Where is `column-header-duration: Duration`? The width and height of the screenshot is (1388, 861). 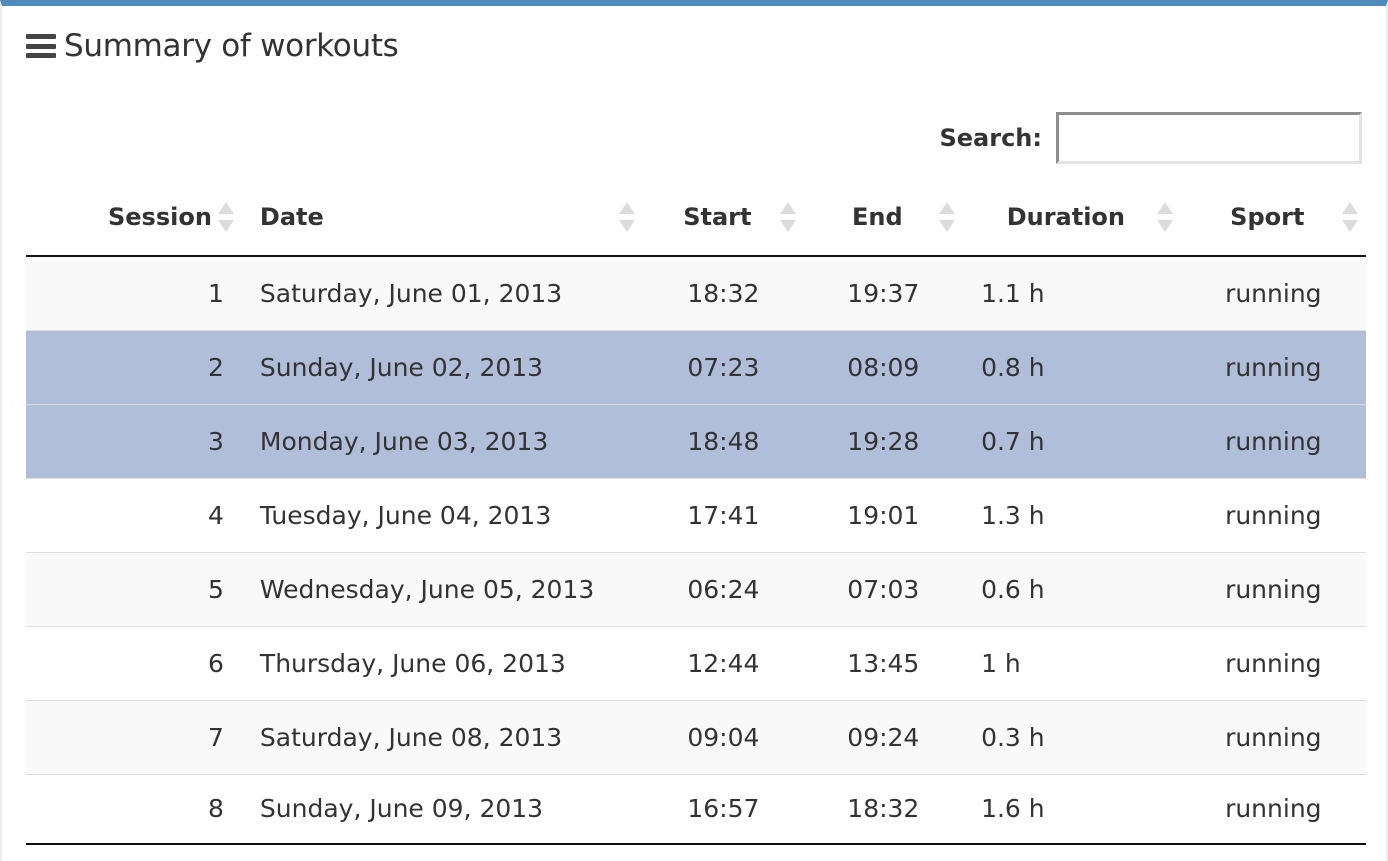 column-header-duration: Duration is located at coordinates (1072, 217).